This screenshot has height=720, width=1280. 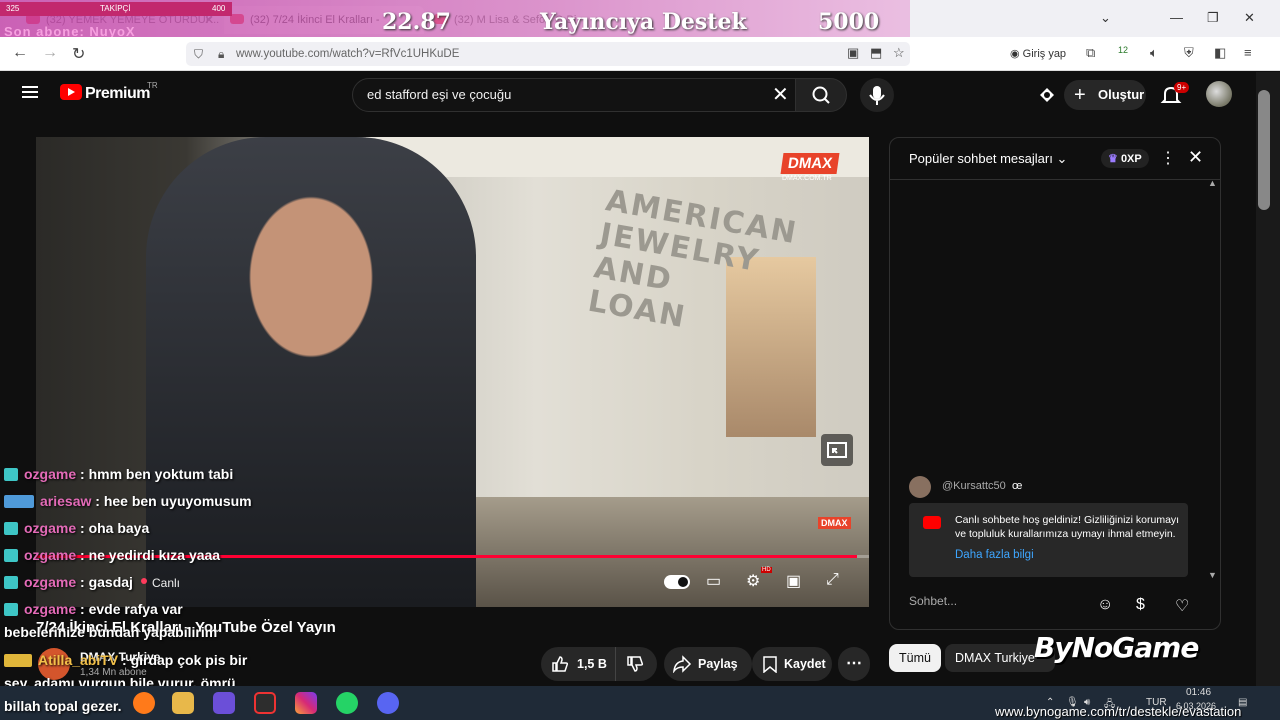 I want to click on share-button: Paylaş, so click(x=708, y=664).